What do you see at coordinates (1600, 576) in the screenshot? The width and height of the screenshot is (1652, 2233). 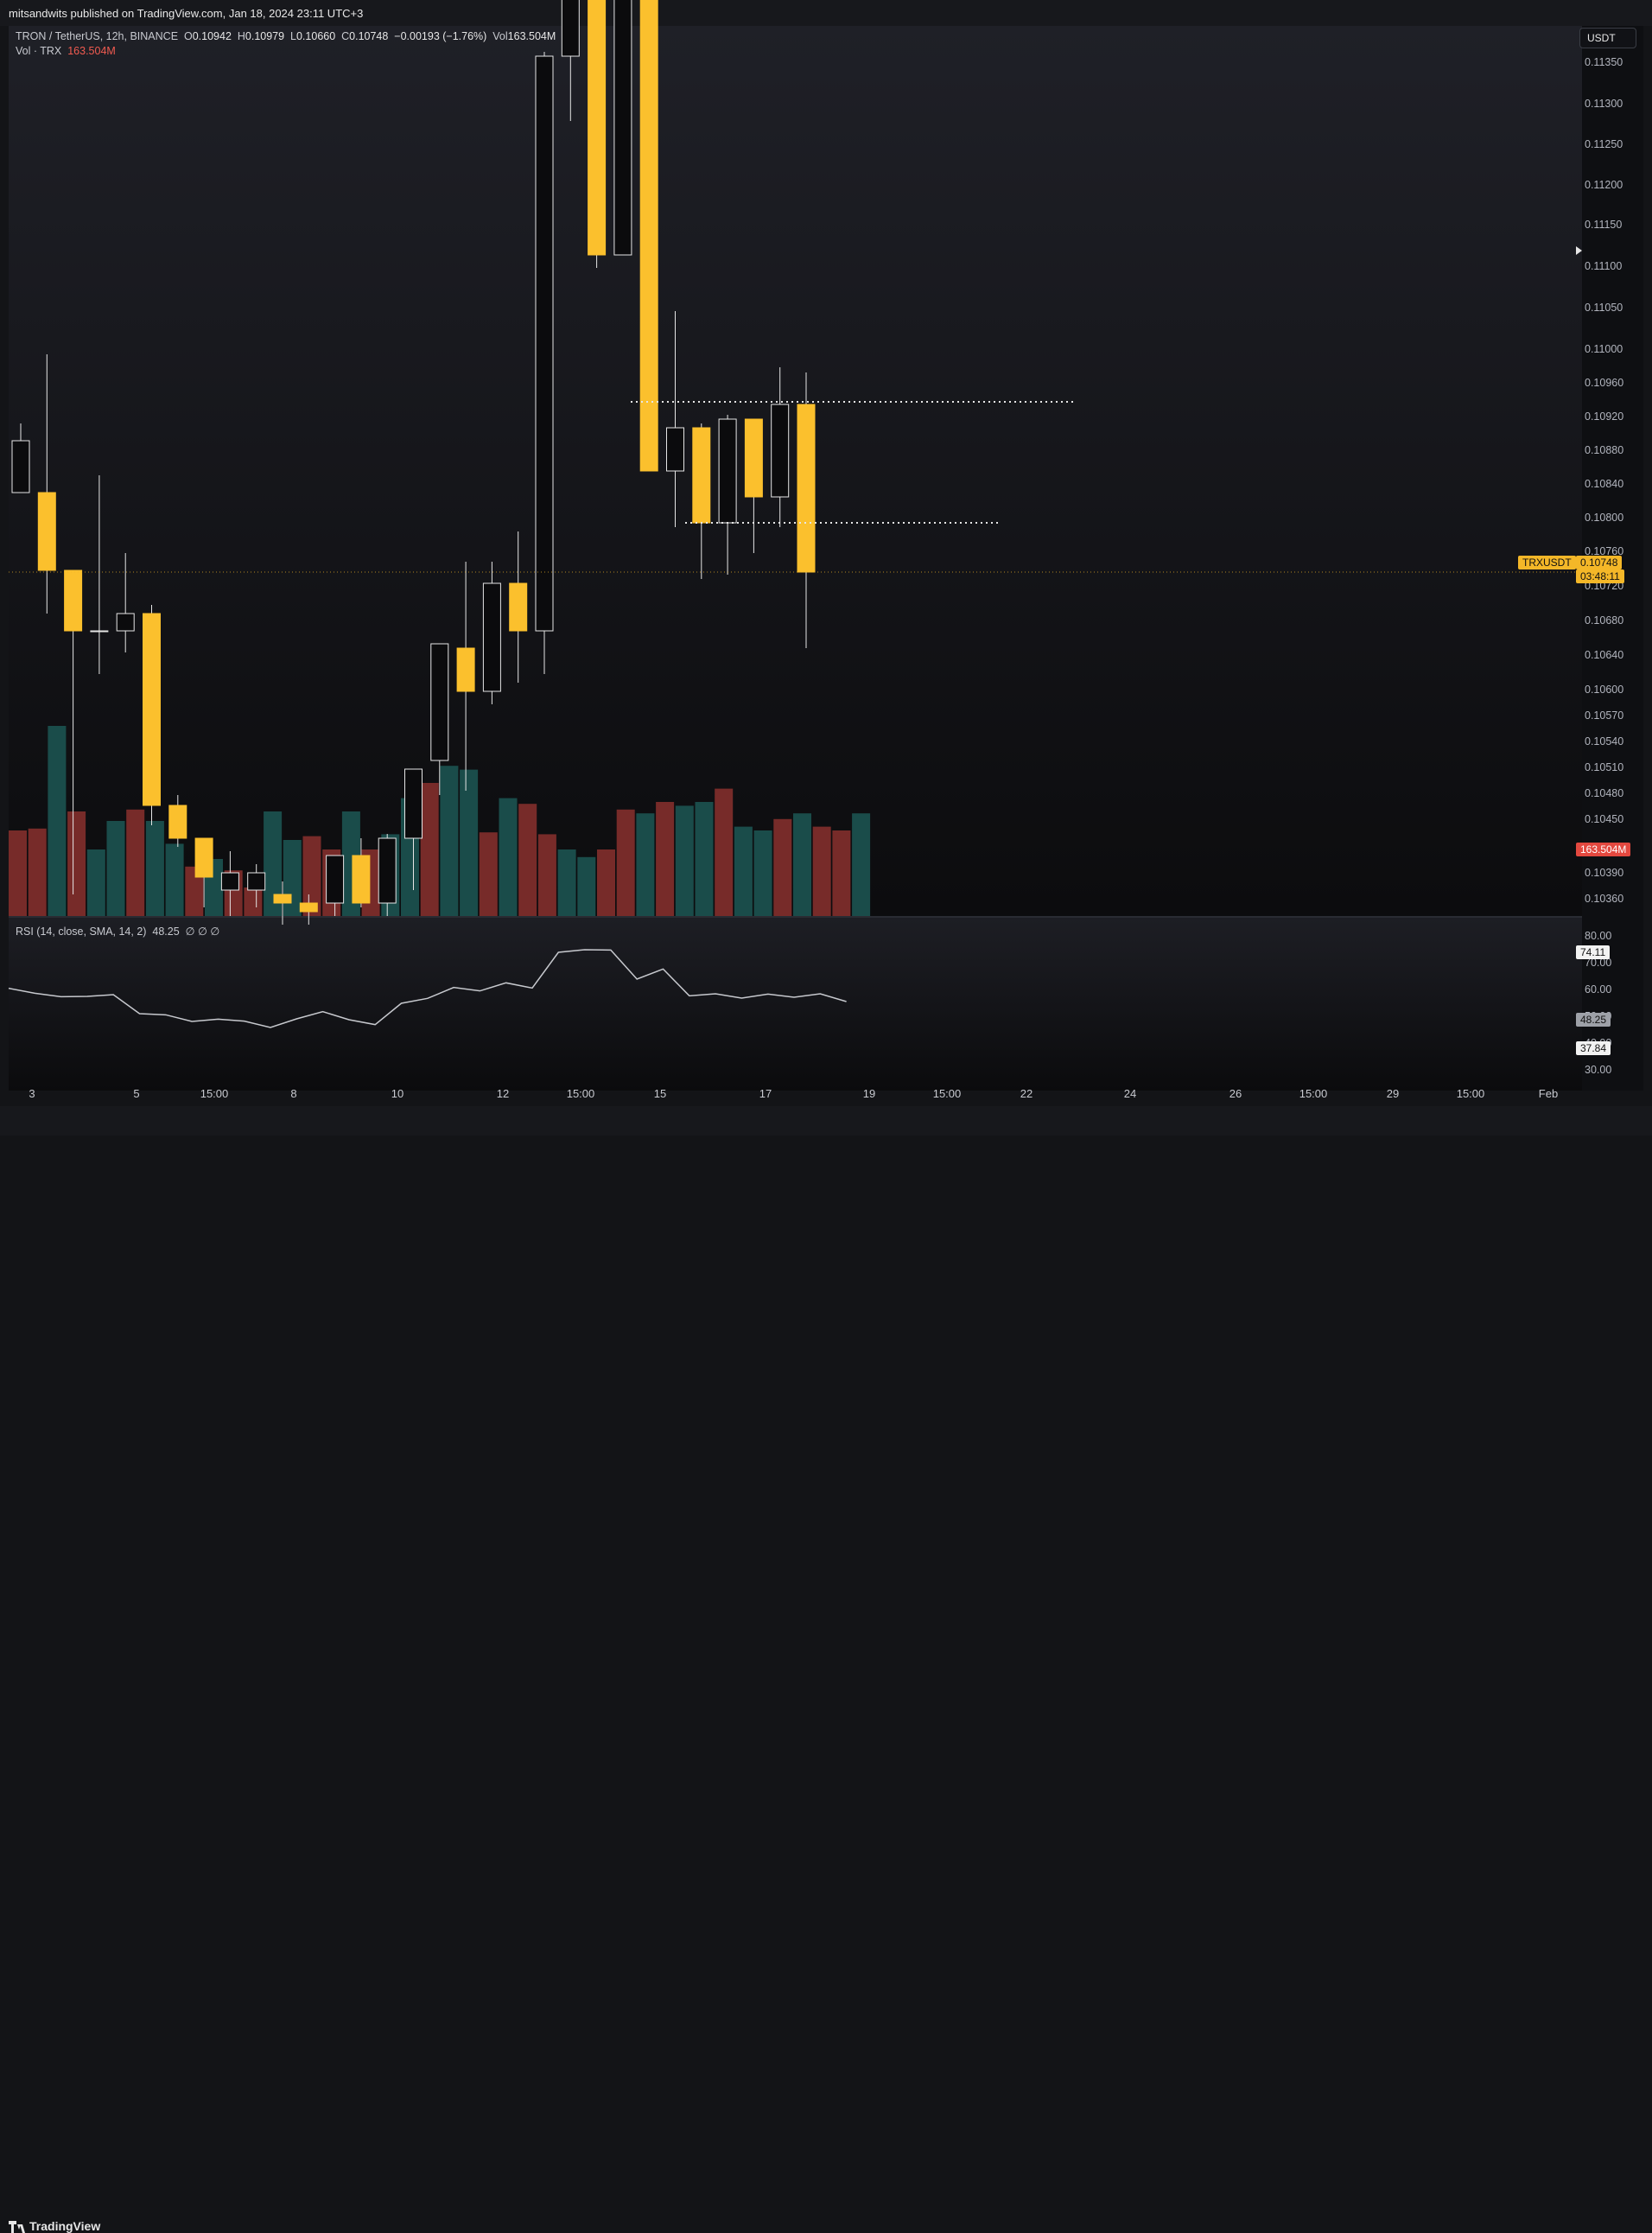 I see `bar-countdown-tag: 03:48:11` at bounding box center [1600, 576].